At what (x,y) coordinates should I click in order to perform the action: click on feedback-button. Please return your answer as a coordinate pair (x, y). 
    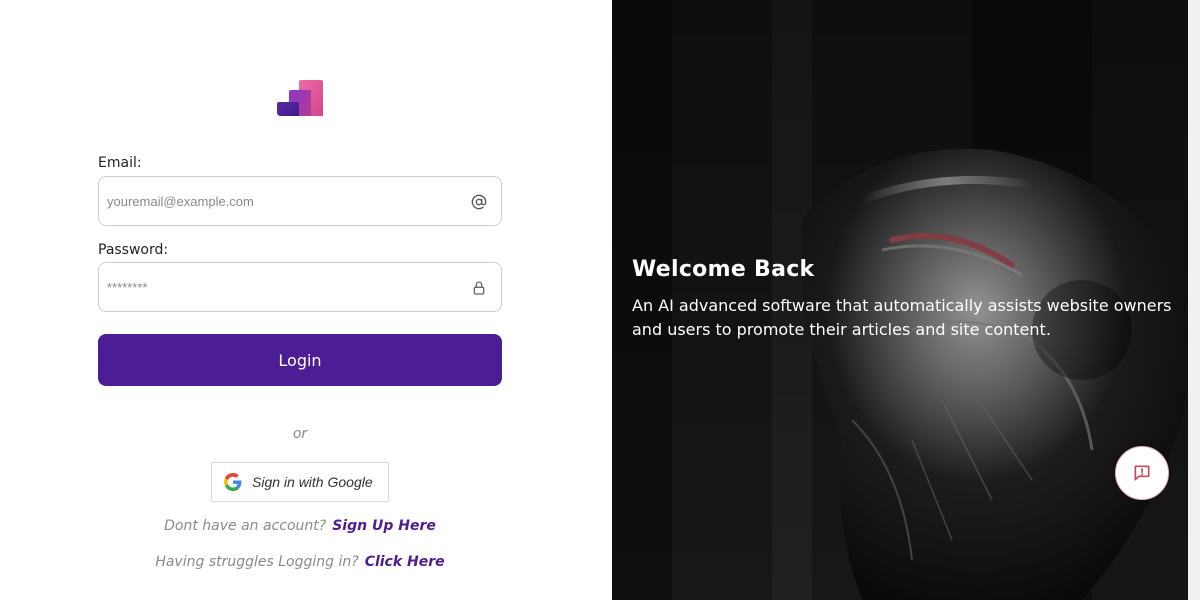
    Looking at the image, I should click on (1142, 473).